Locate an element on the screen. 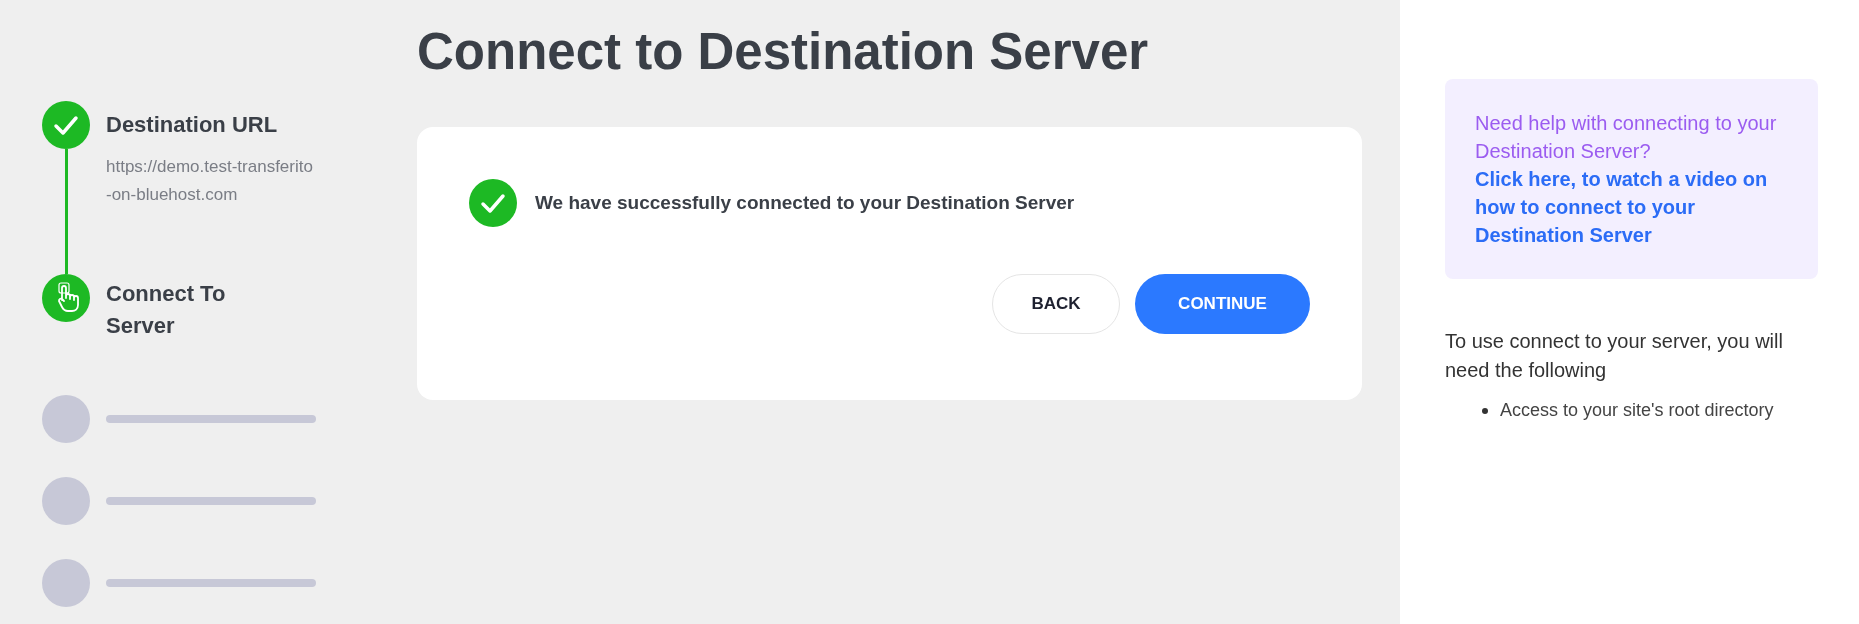  video-link: Click here, to watch a video on how to connect to your Destination Server is located at coordinates (1631, 207).